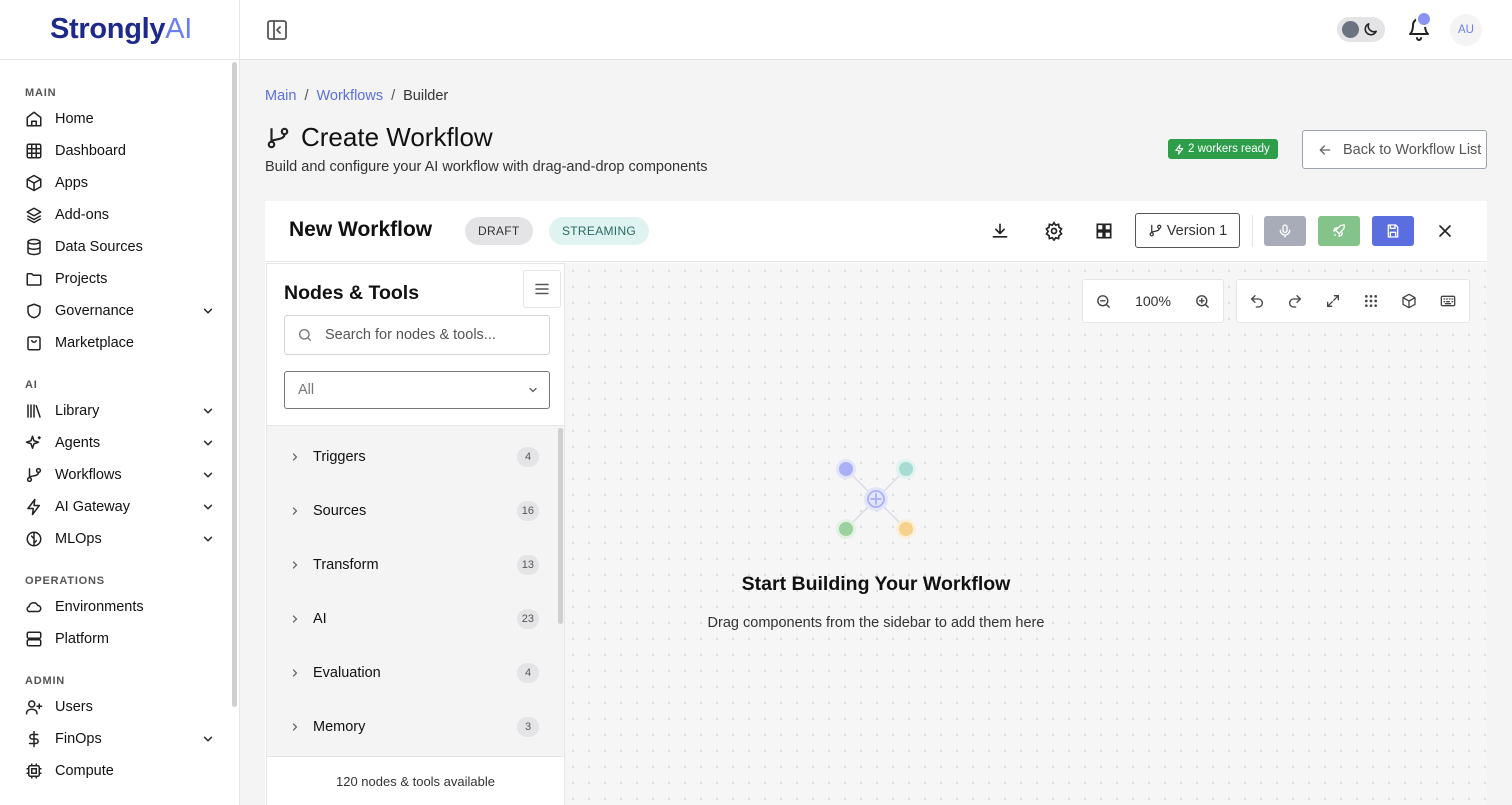 Image resolution: width=1512 pixels, height=805 pixels. Describe the element at coordinates (527, 619) in the screenshot. I see `category-count-badge: 23` at that location.